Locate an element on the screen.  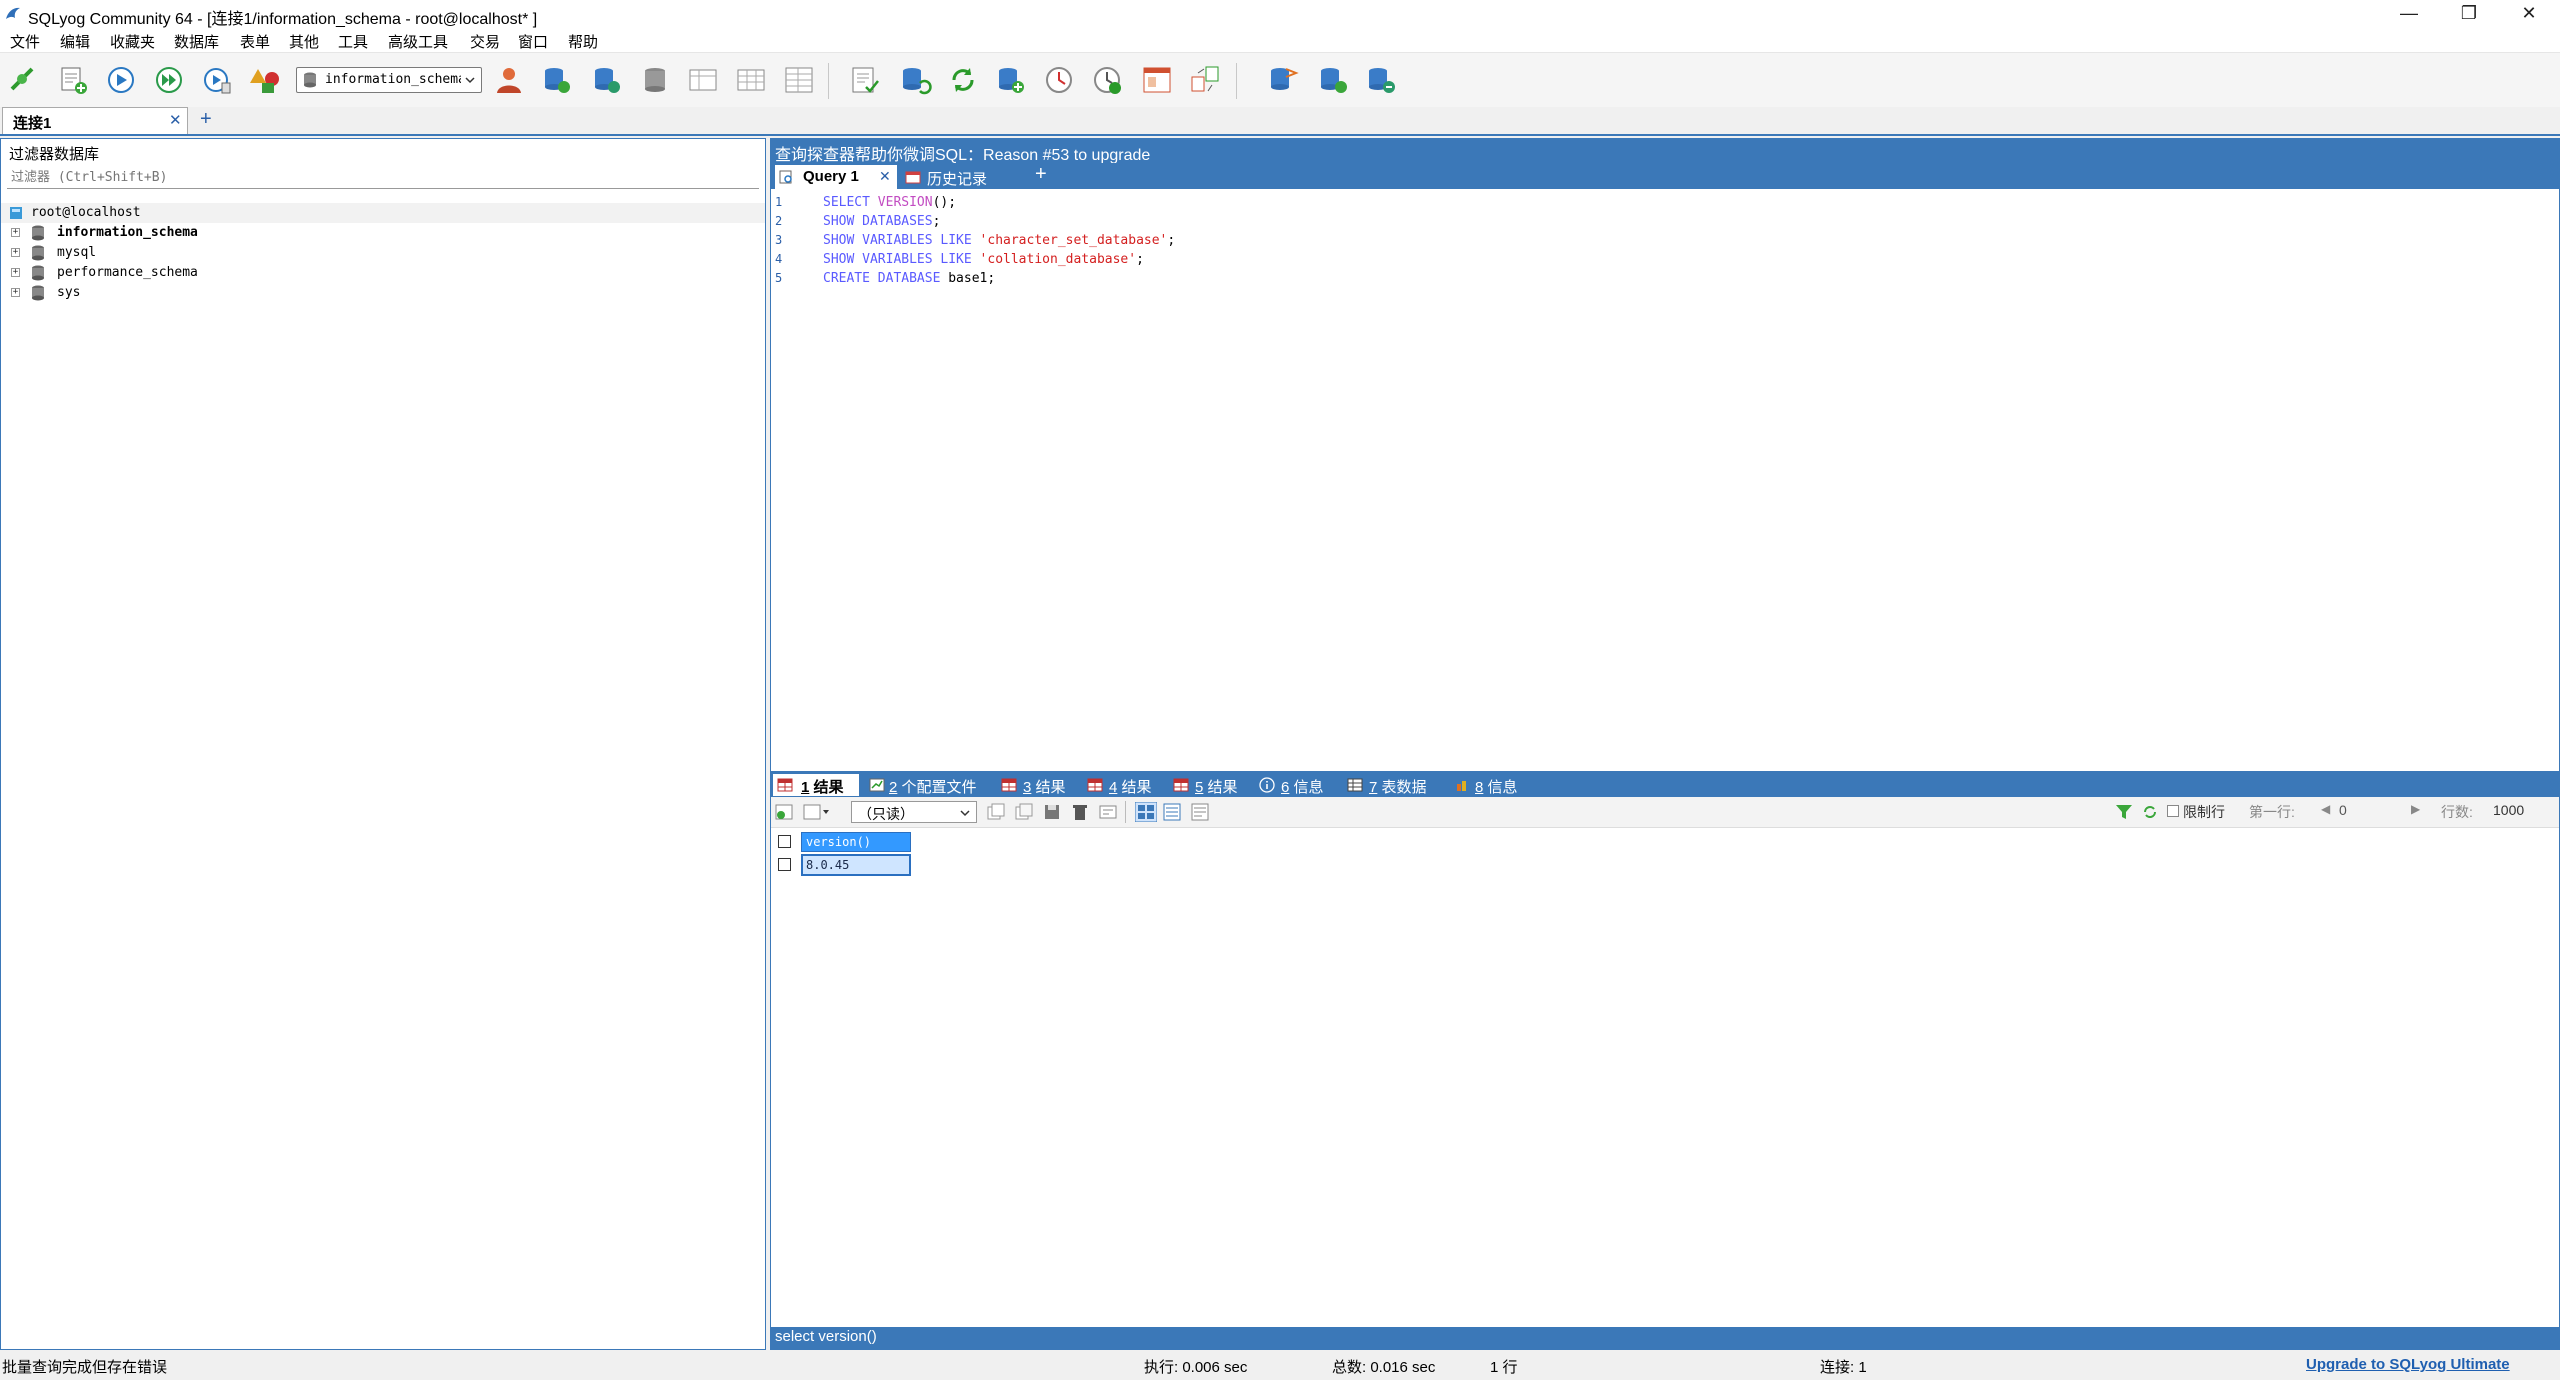
tab-result-1: 1 结果 is located at coordinates (816, 785).